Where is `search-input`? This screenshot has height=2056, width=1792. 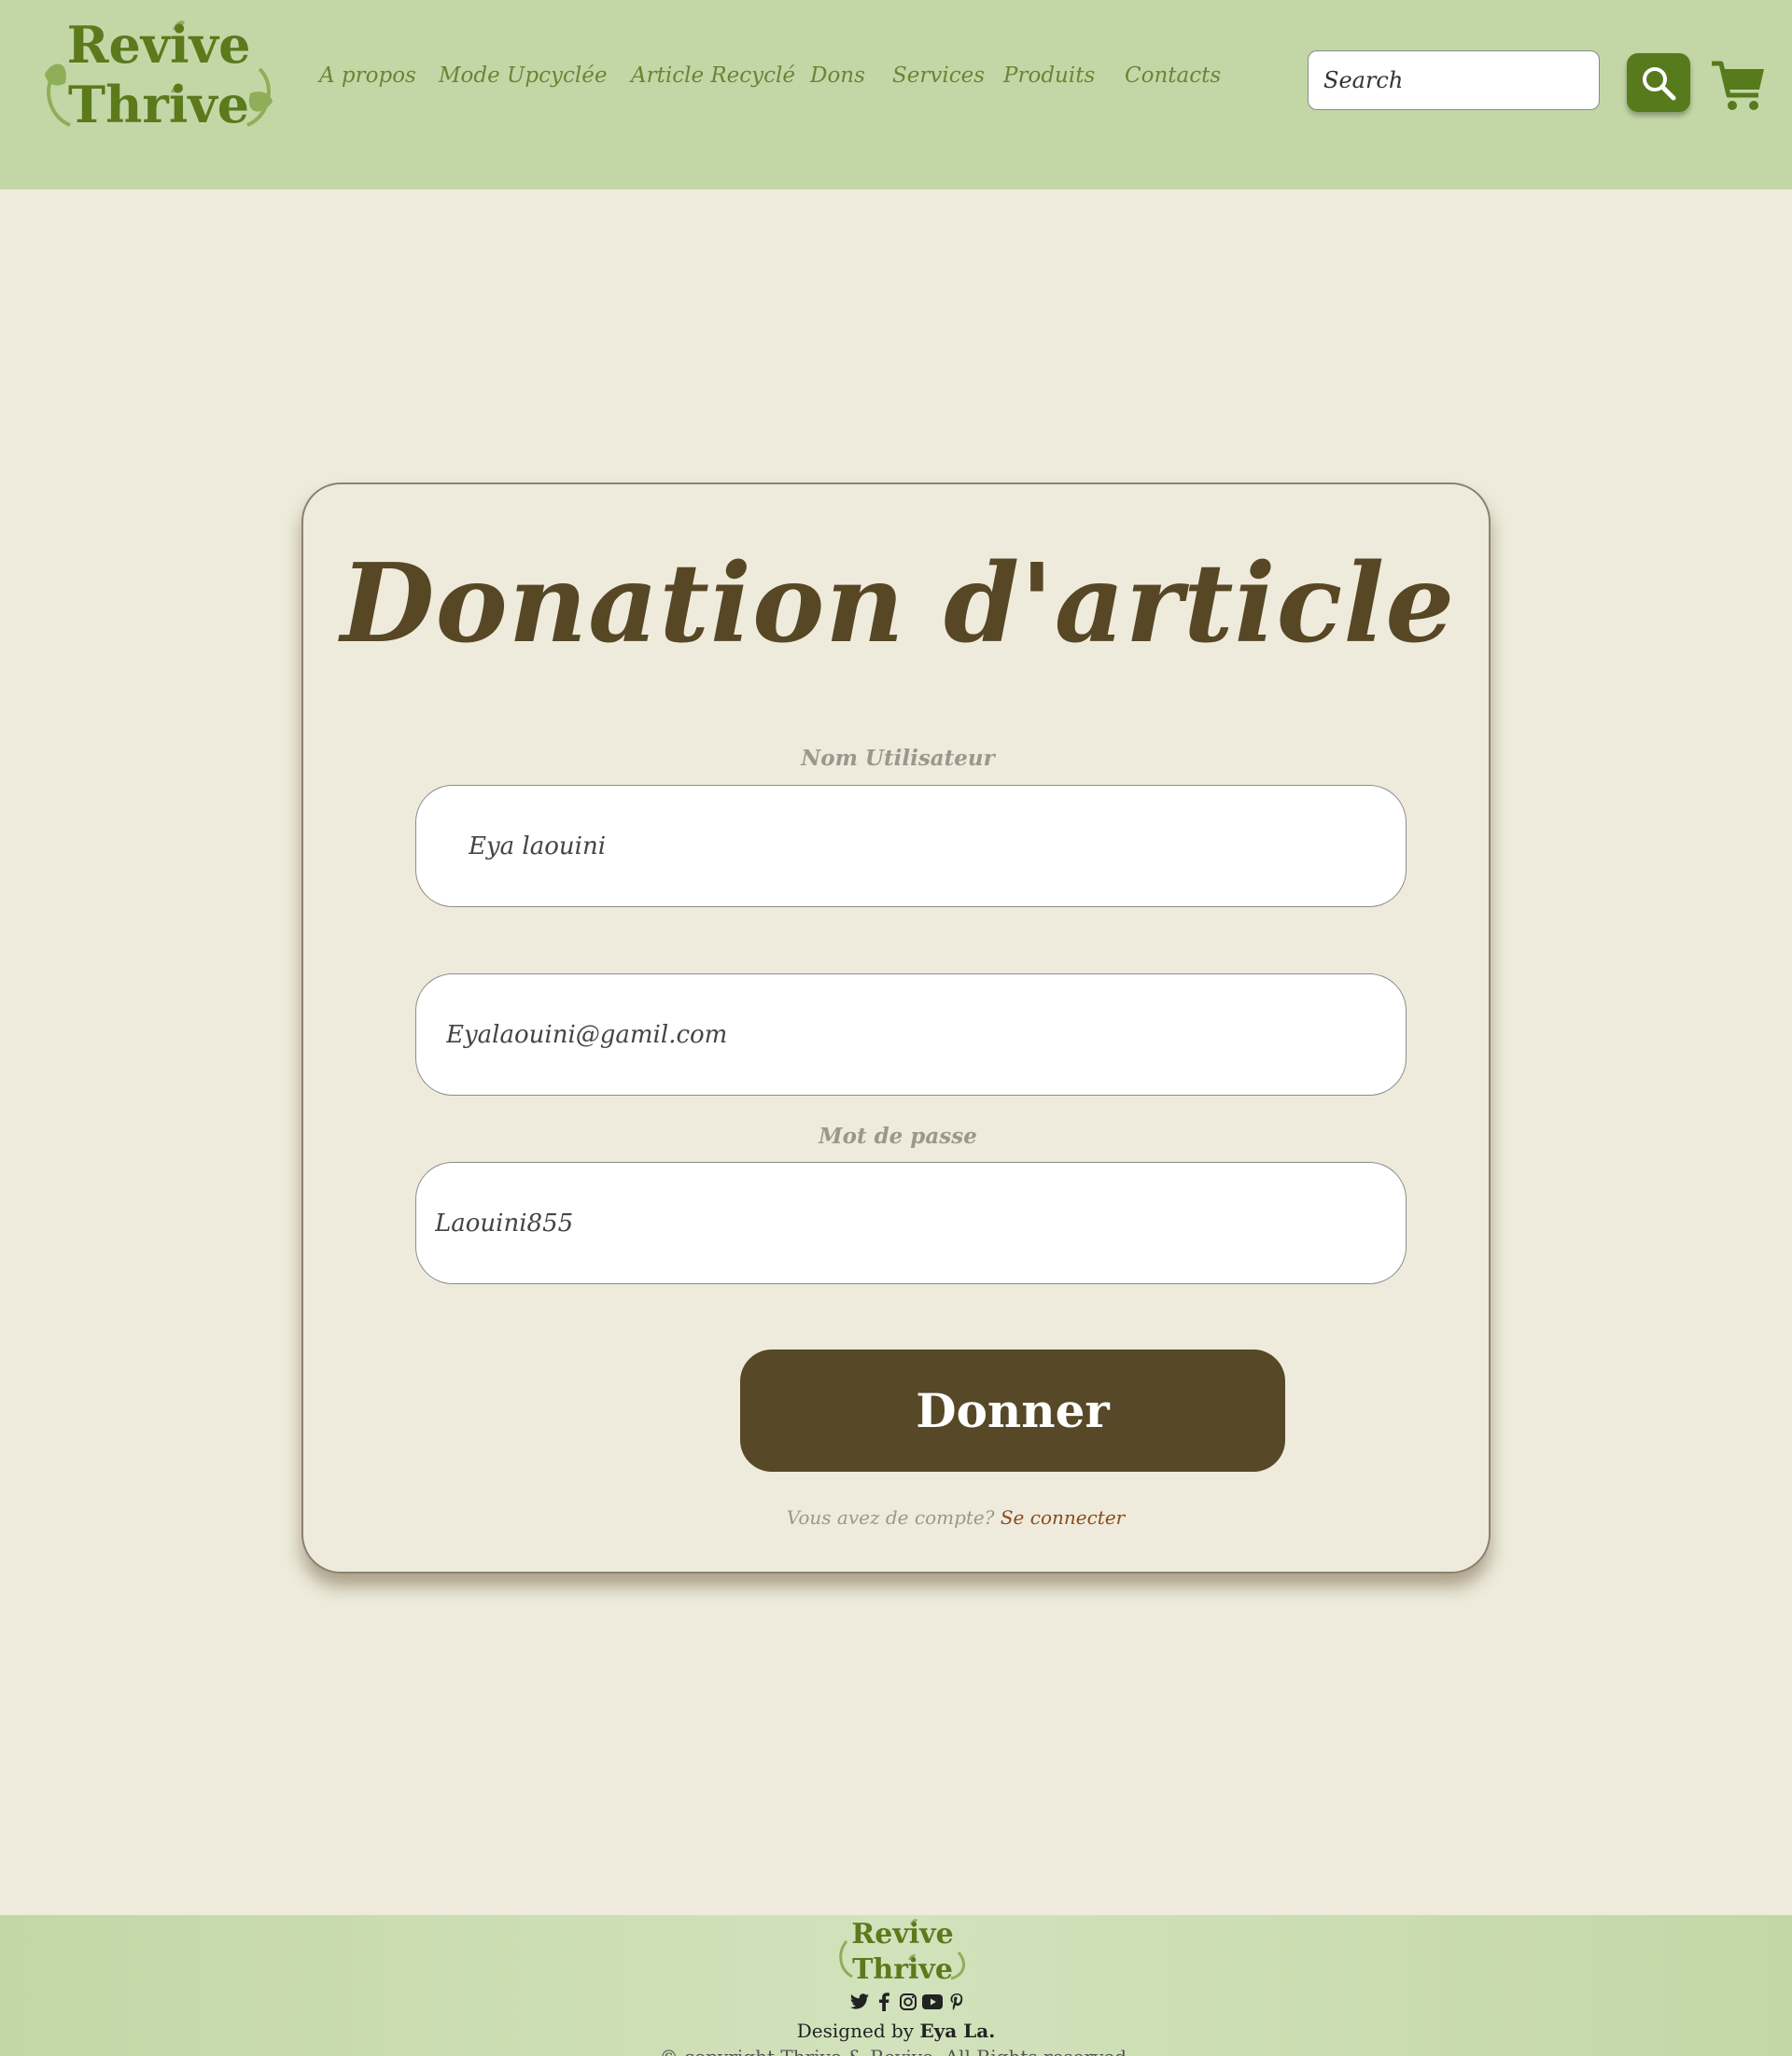
search-input is located at coordinates (1454, 80).